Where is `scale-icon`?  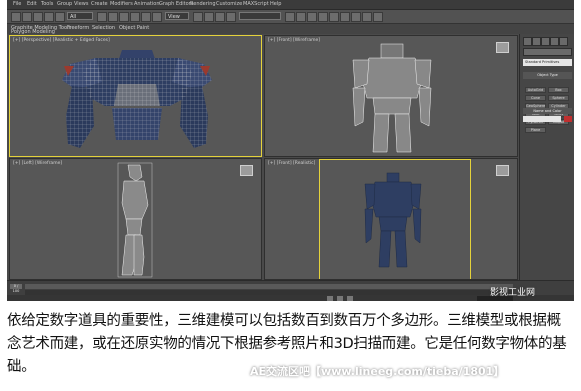
scale-icon is located at coordinates (157, 17).